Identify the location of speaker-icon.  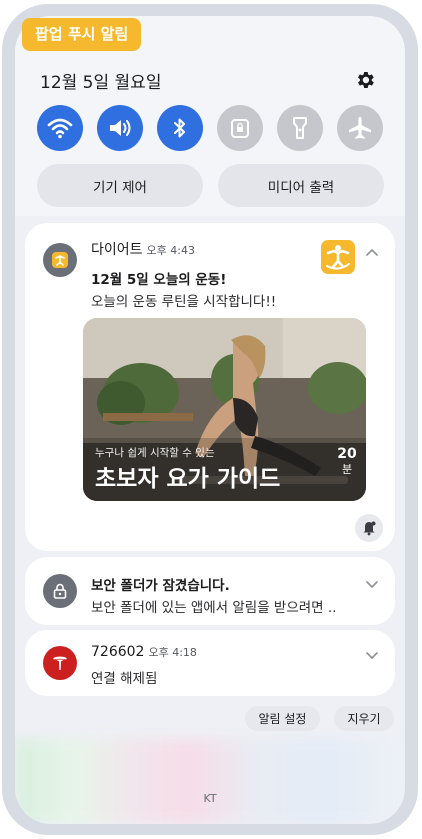
(120, 128).